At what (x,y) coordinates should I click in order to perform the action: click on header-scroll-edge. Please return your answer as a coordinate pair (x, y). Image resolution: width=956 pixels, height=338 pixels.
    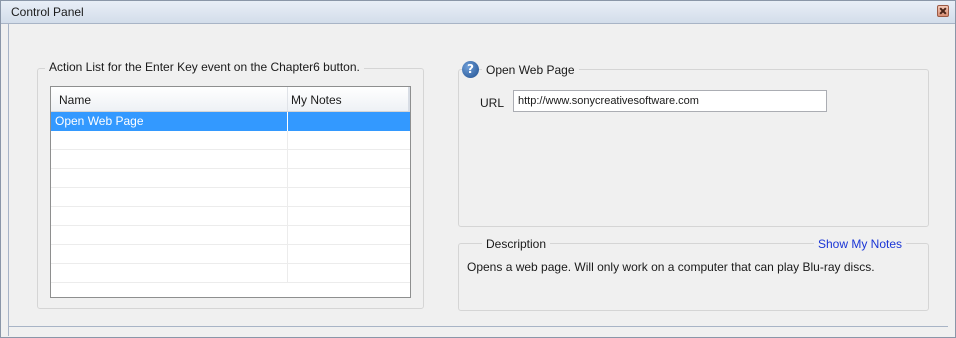
    Looking at the image, I should click on (409, 99).